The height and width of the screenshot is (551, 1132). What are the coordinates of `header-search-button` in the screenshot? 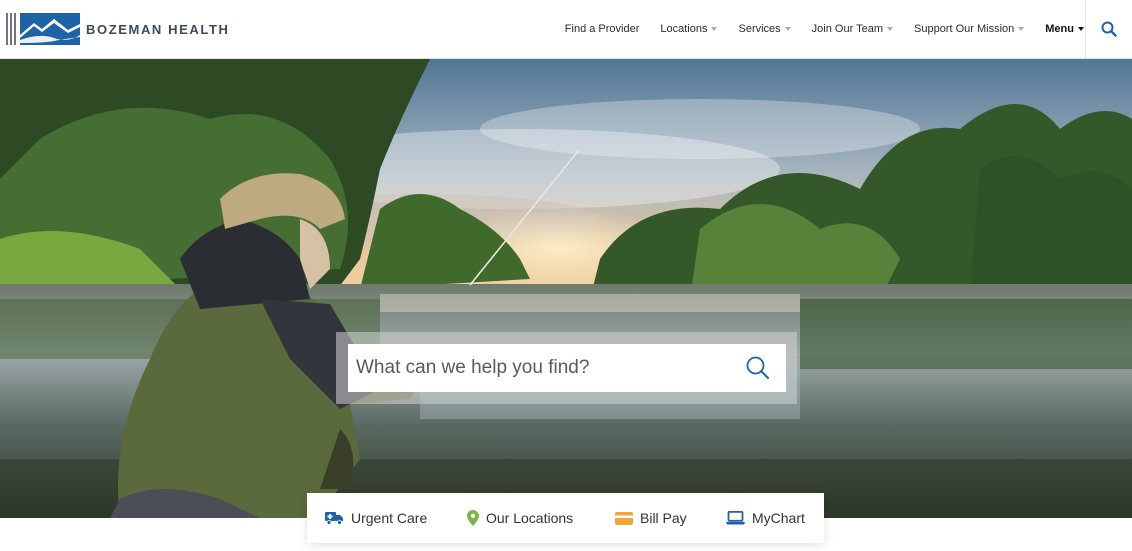 It's located at (1108, 29).